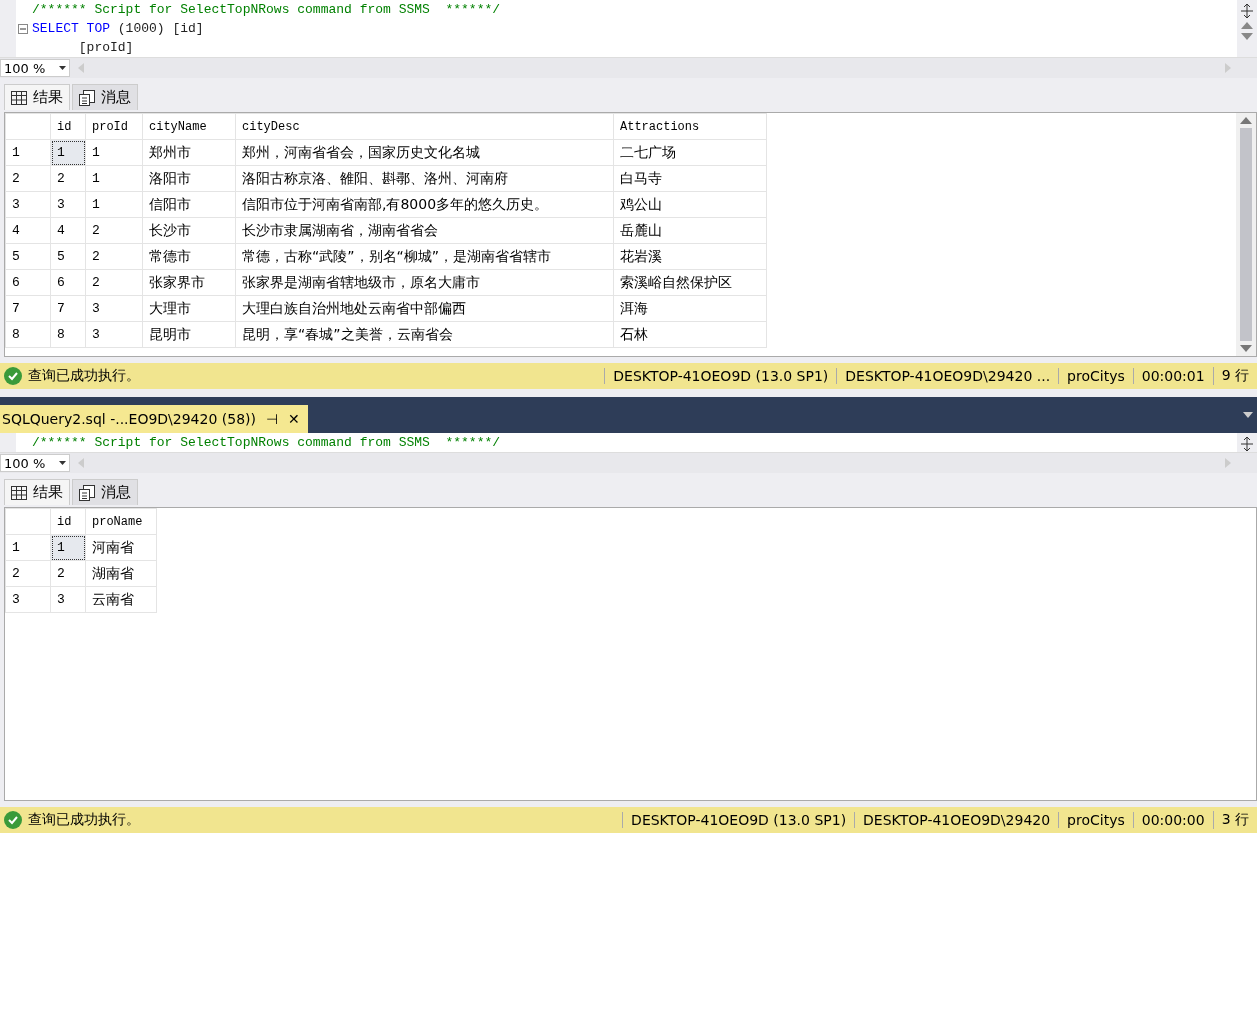 The height and width of the screenshot is (1024, 1257). What do you see at coordinates (189, 178) in the screenshot?
I see `table-cell: 洛阳市` at bounding box center [189, 178].